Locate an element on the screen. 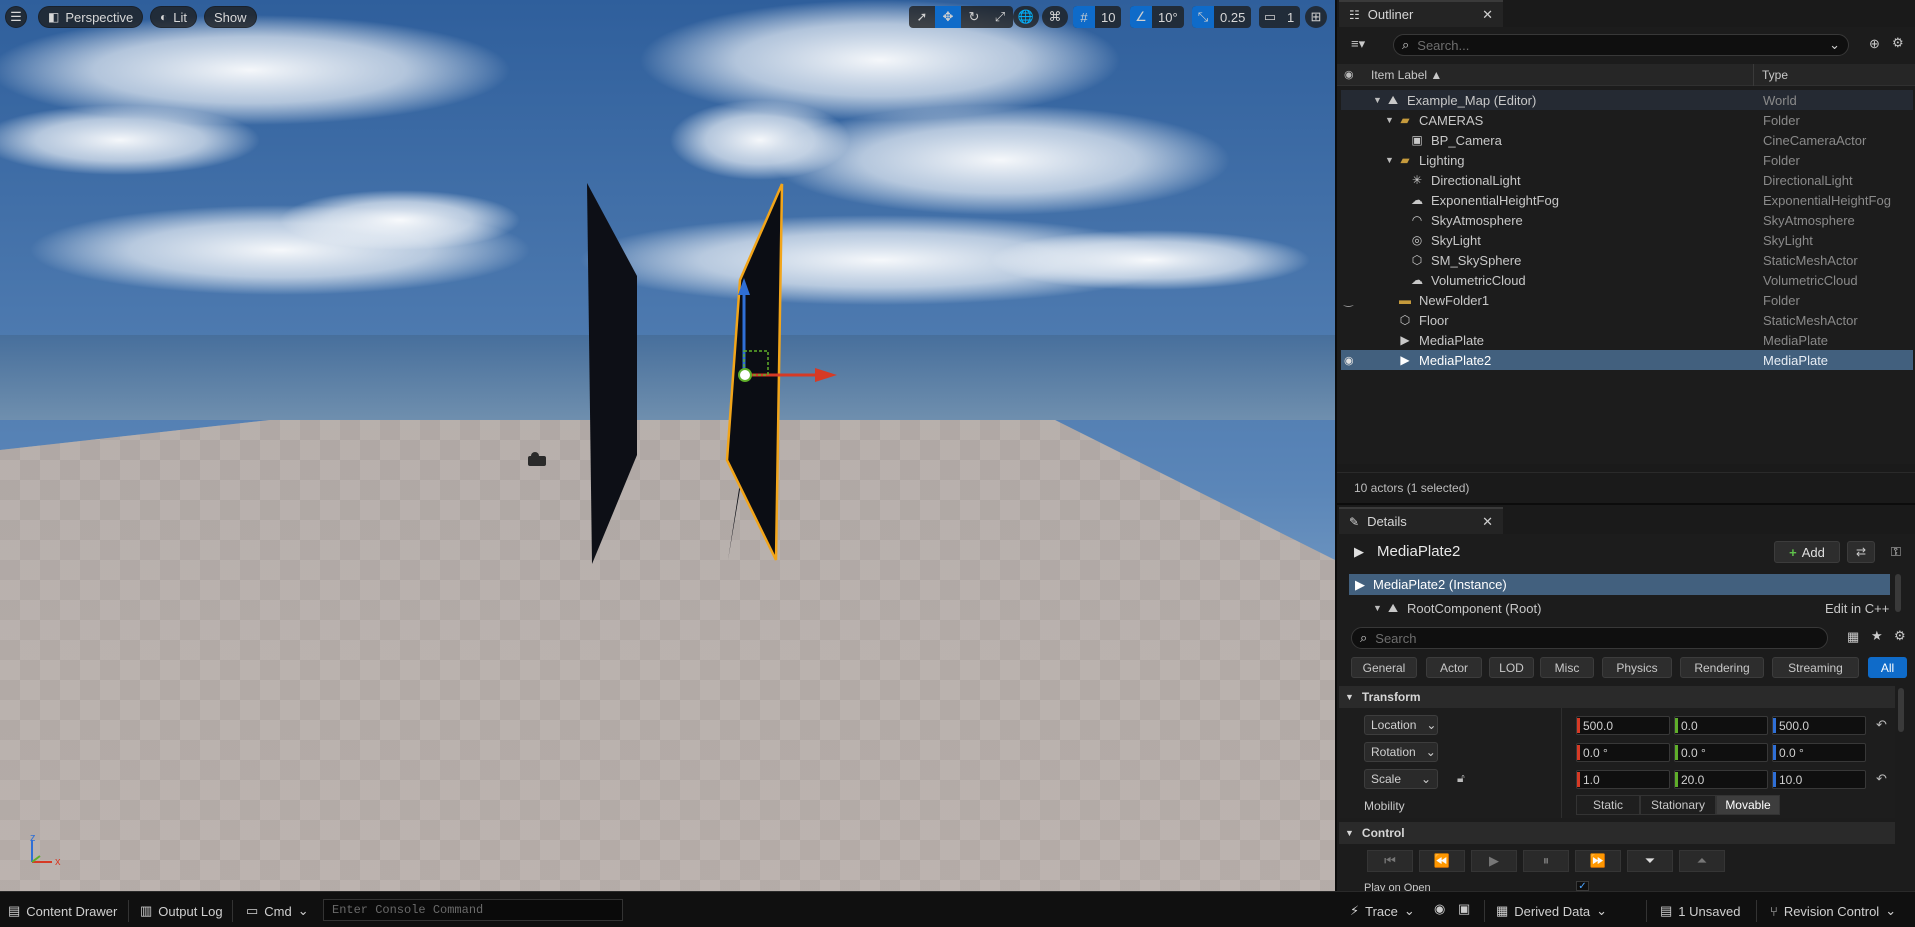 The image size is (1915, 927). scale-x-field: 1.0 is located at coordinates (1623, 779).